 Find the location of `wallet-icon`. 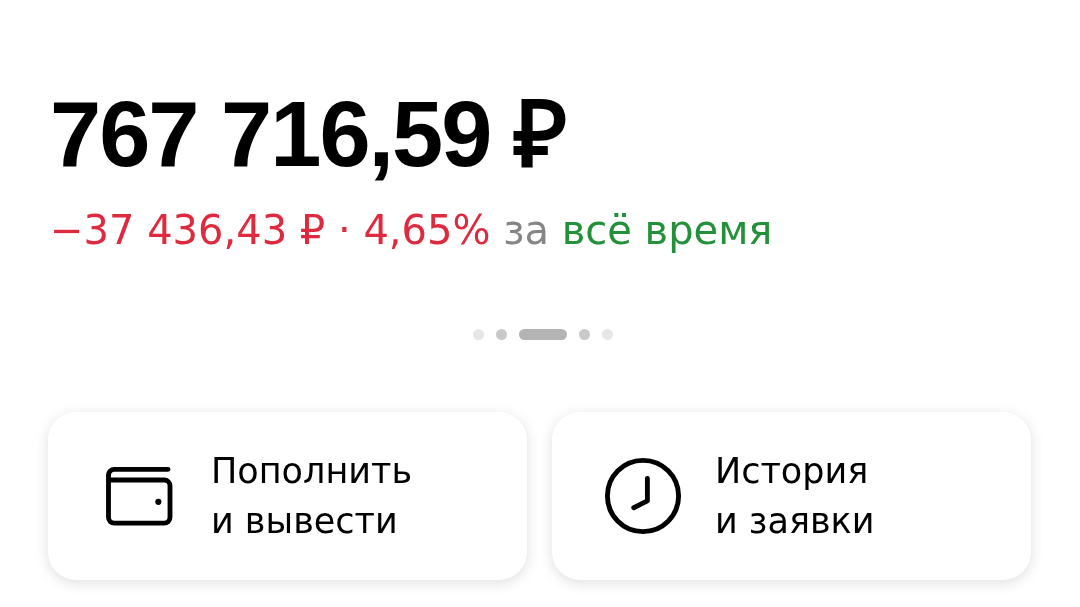

wallet-icon is located at coordinates (139, 496).